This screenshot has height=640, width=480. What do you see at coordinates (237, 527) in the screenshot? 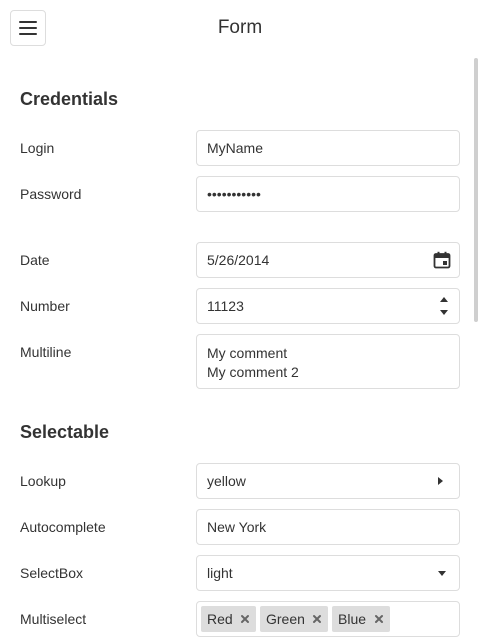
I see `autocomplete-value: New York` at bounding box center [237, 527].